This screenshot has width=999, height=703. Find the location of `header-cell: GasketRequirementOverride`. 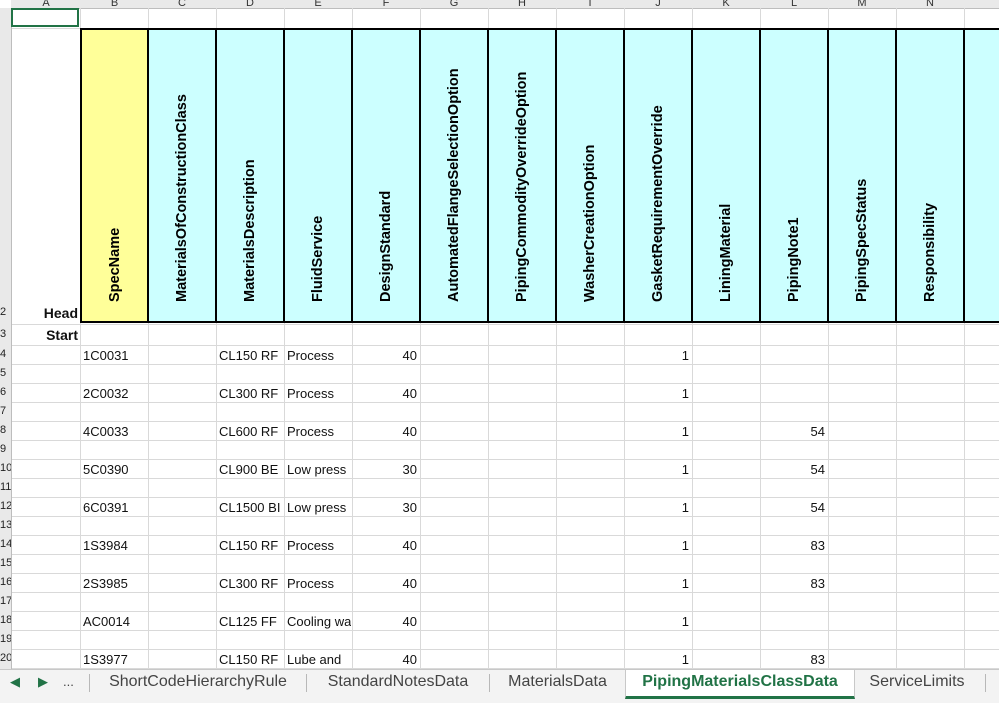

header-cell: GasketRequirementOverride is located at coordinates (658, 175).